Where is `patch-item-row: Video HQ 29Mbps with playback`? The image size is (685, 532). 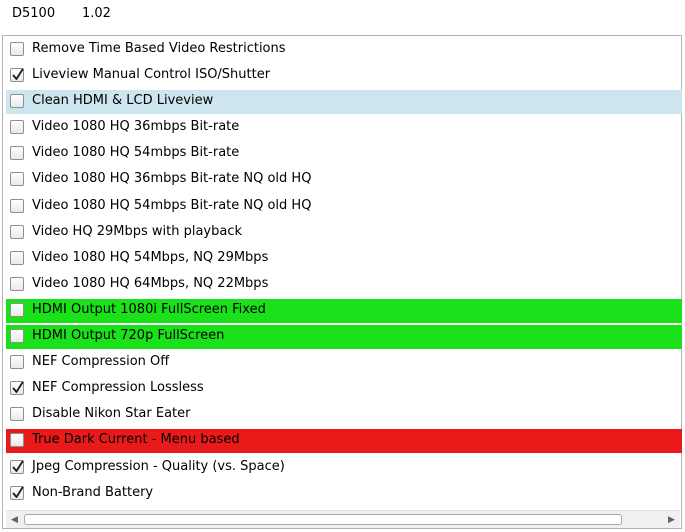
patch-item-row: Video HQ 29Mbps with playback is located at coordinates (344, 233).